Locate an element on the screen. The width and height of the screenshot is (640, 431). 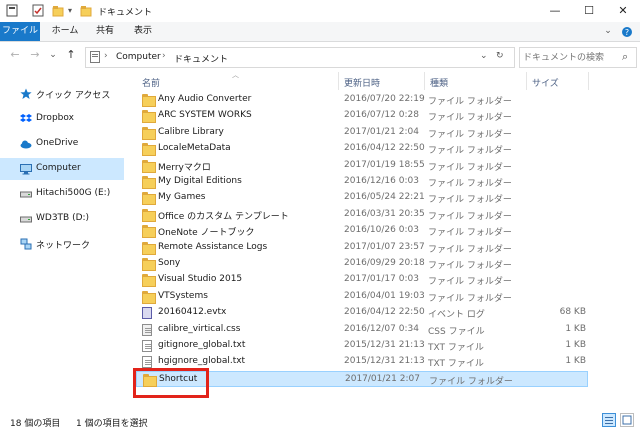
forward-button: → is located at coordinates (35, 55).